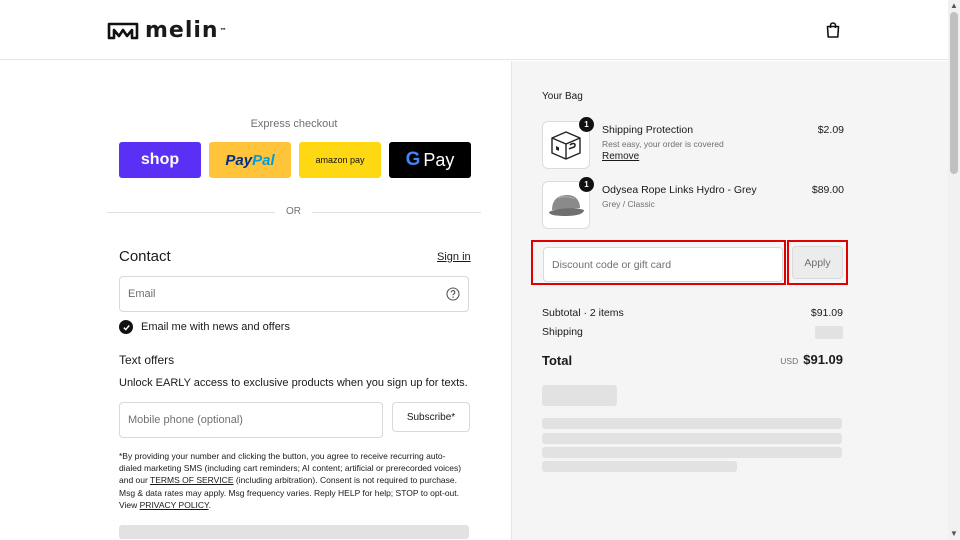  What do you see at coordinates (430, 160) in the screenshot?
I see `google-pay-button: G Pay` at bounding box center [430, 160].